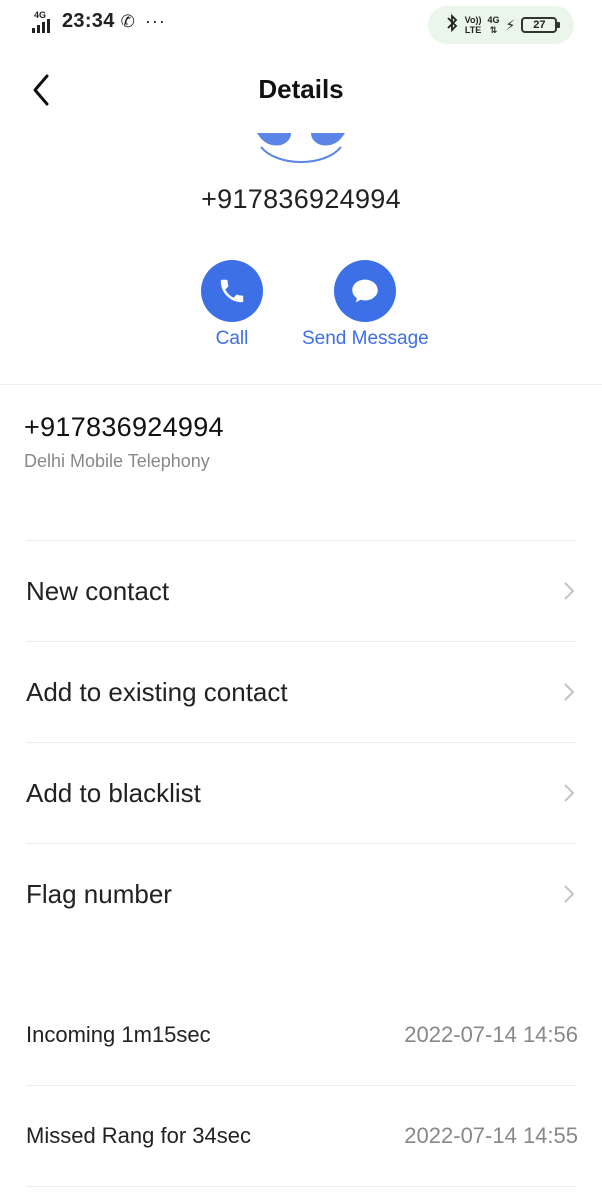  What do you see at coordinates (302, 1136) in the screenshot?
I see `call-log-row: Missed Rang for 34sec 2022-07-14 14:55` at bounding box center [302, 1136].